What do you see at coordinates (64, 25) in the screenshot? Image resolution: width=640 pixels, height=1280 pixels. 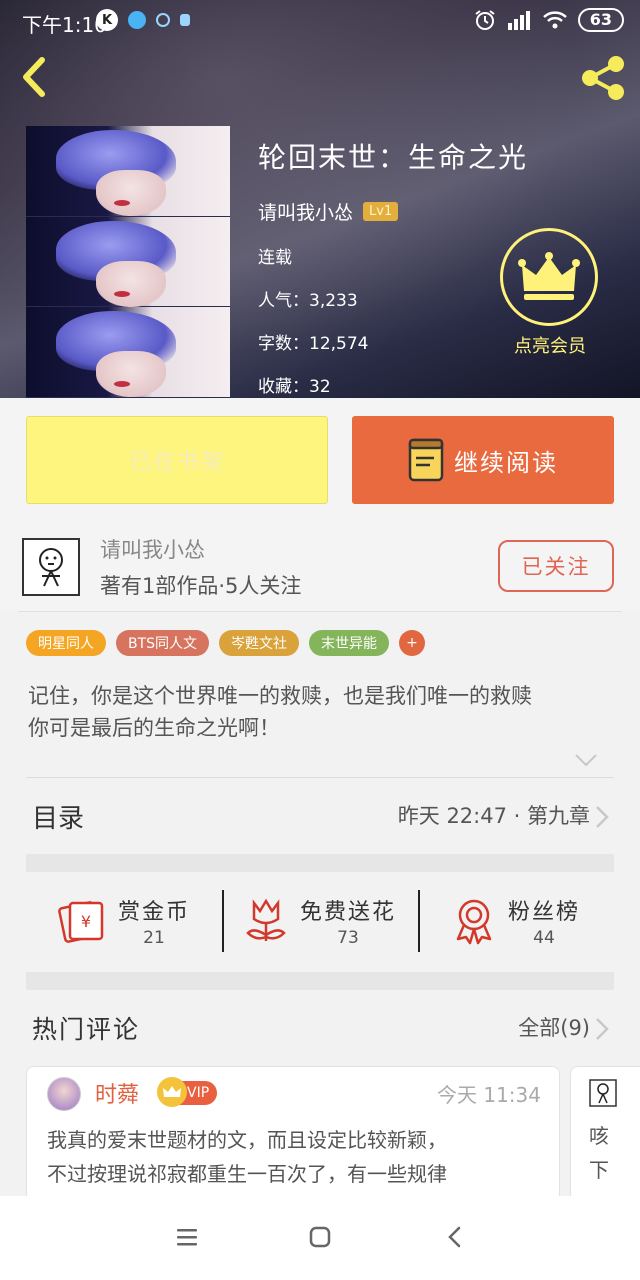 I see `status-time: 下午1:10` at bounding box center [64, 25].